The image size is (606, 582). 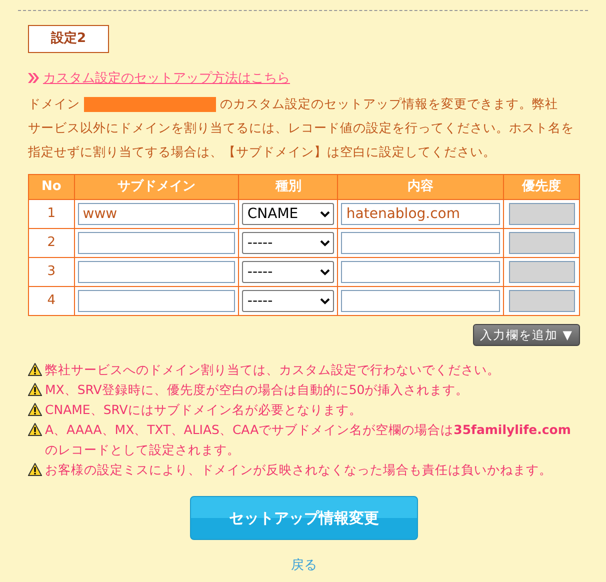 I want to click on note-text: お客様の設定ミスにより、ドメインが反映されなくなった場合も責任は負いかねます。, so click(x=298, y=470).